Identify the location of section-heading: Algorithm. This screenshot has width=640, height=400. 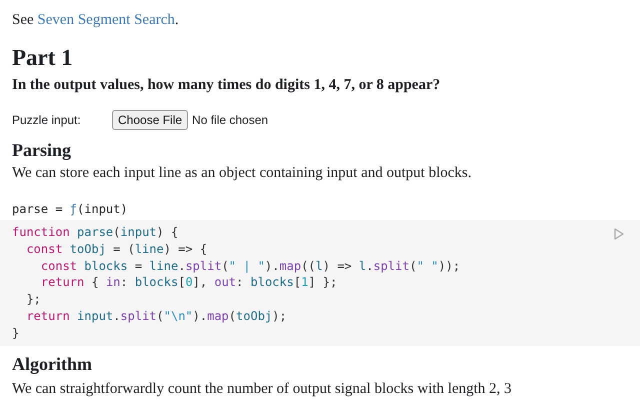
(52, 364).